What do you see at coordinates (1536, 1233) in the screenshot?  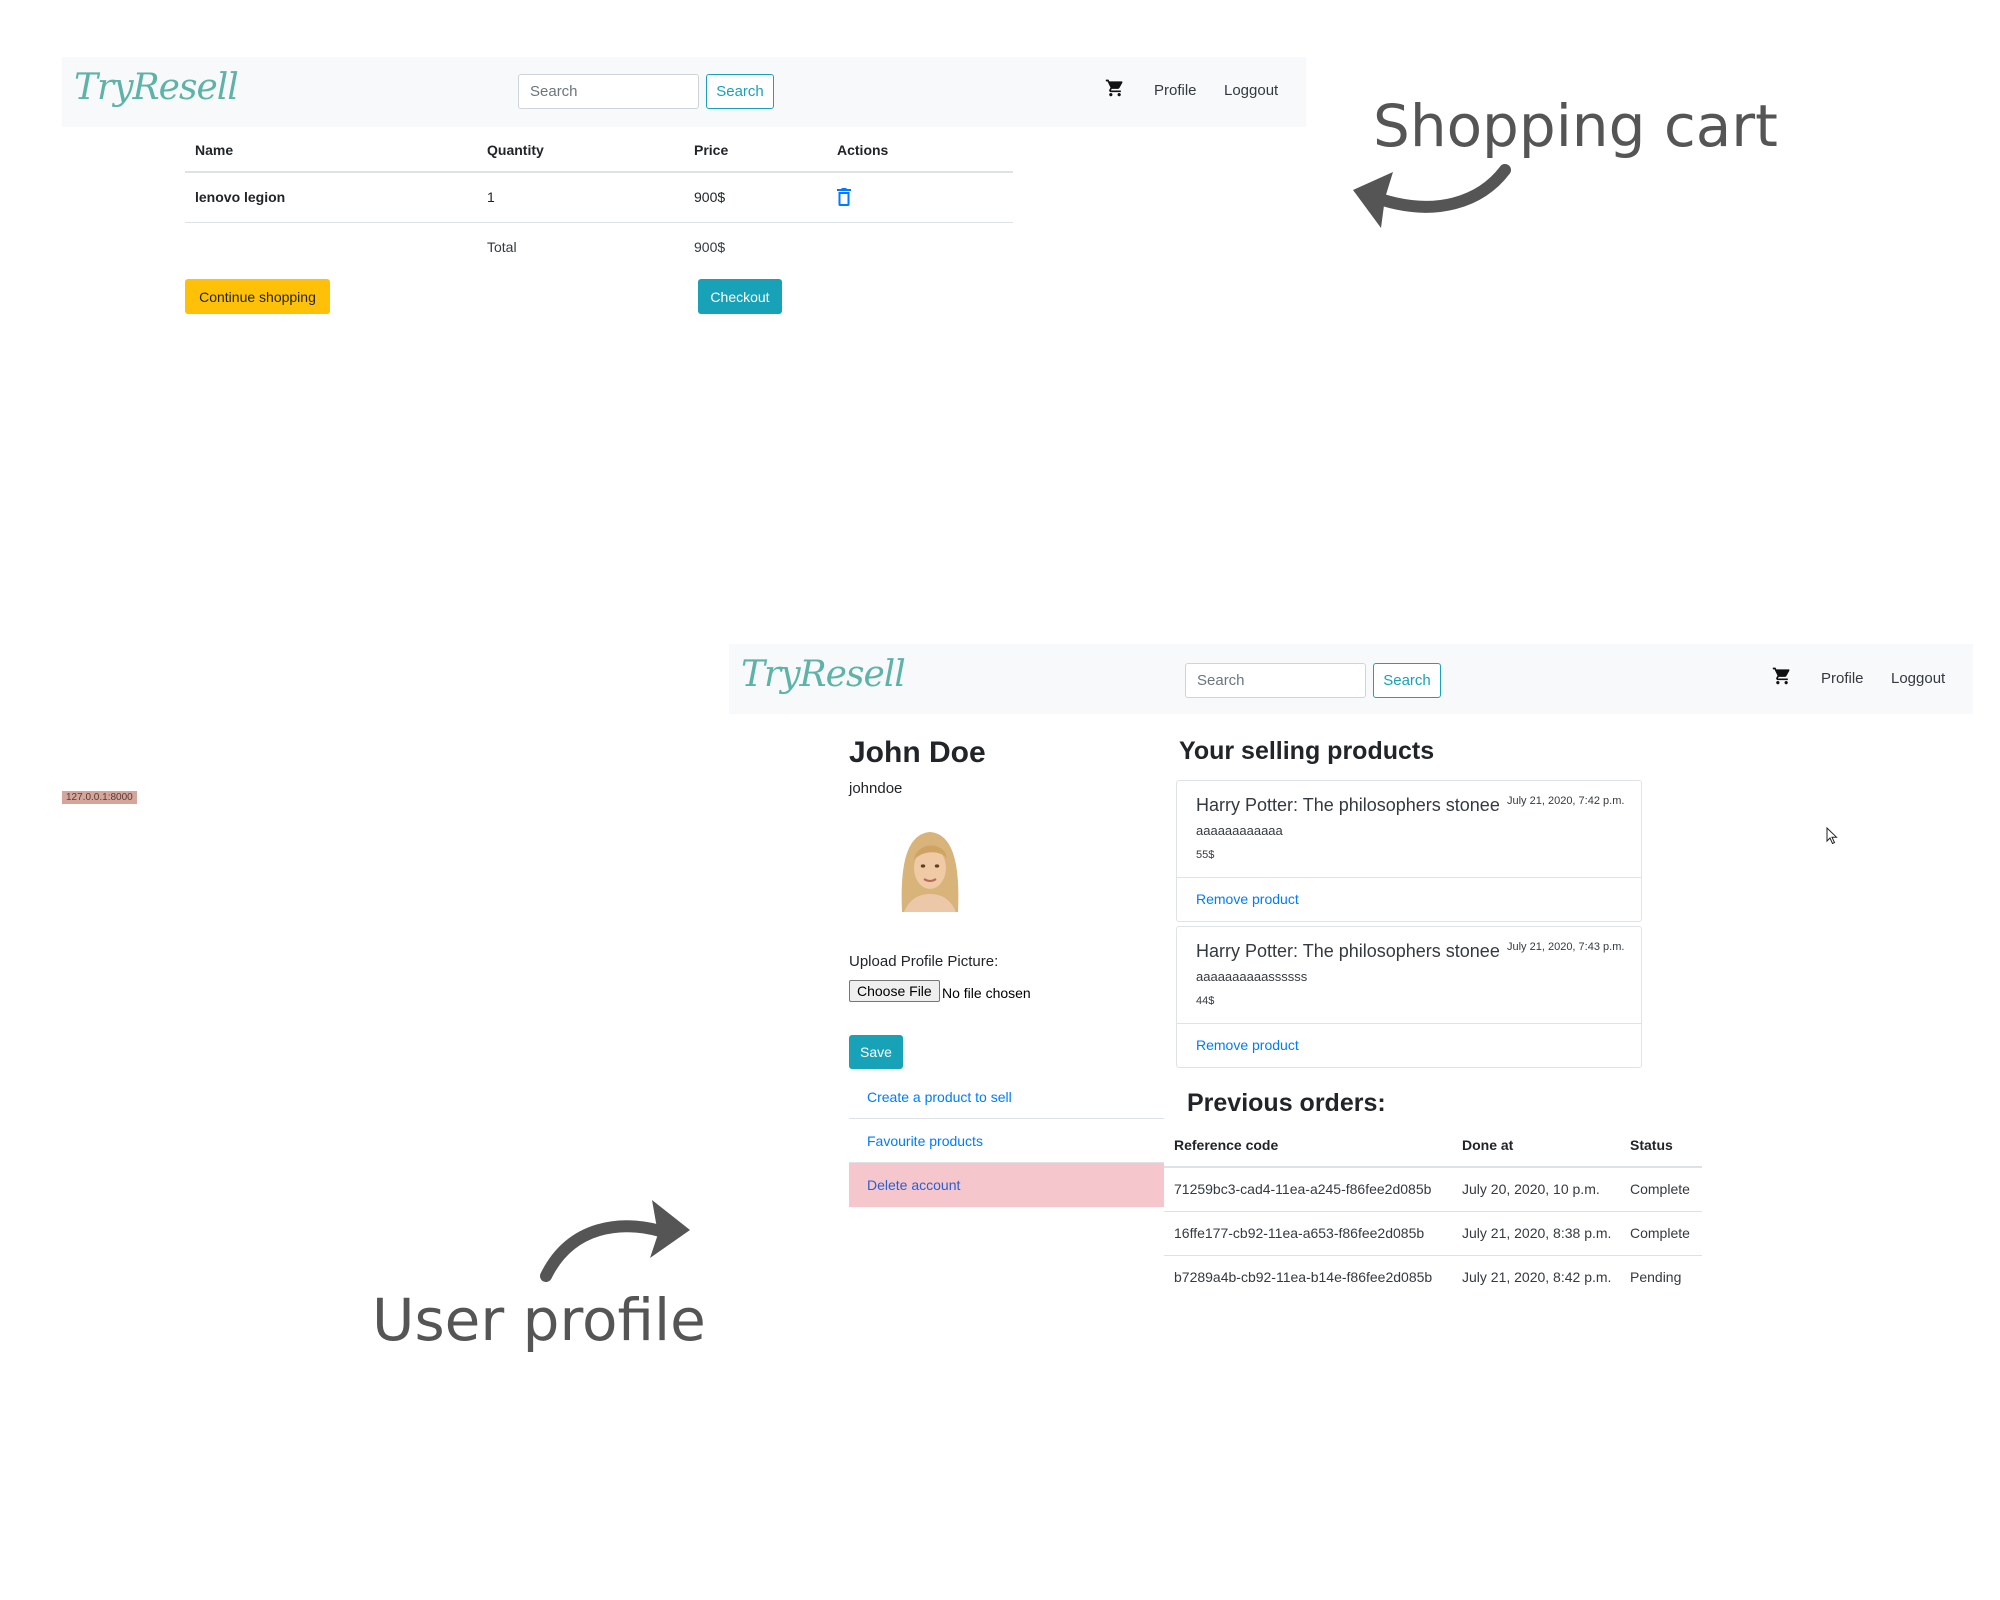 I see `order-done-at: July 21, 2020, 8:38 p.m.` at bounding box center [1536, 1233].